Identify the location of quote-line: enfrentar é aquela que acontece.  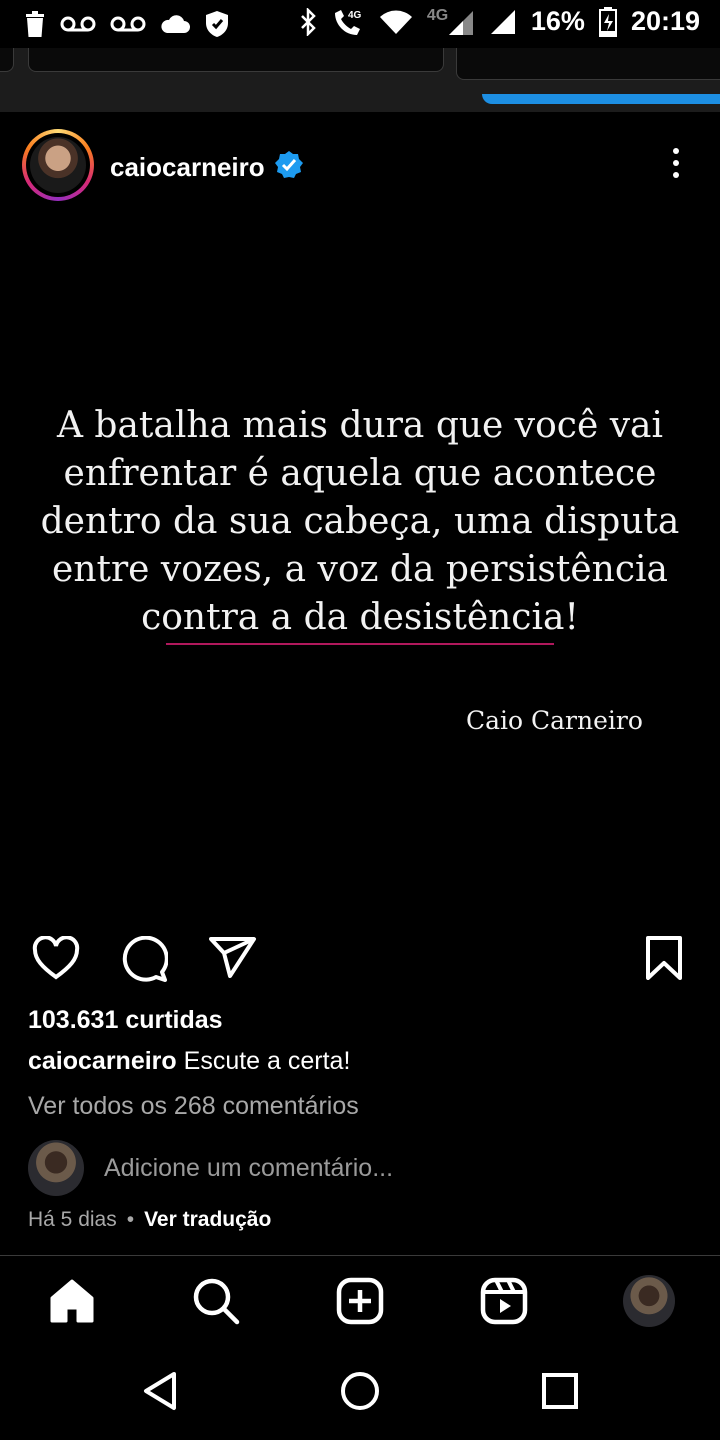
(360, 473).